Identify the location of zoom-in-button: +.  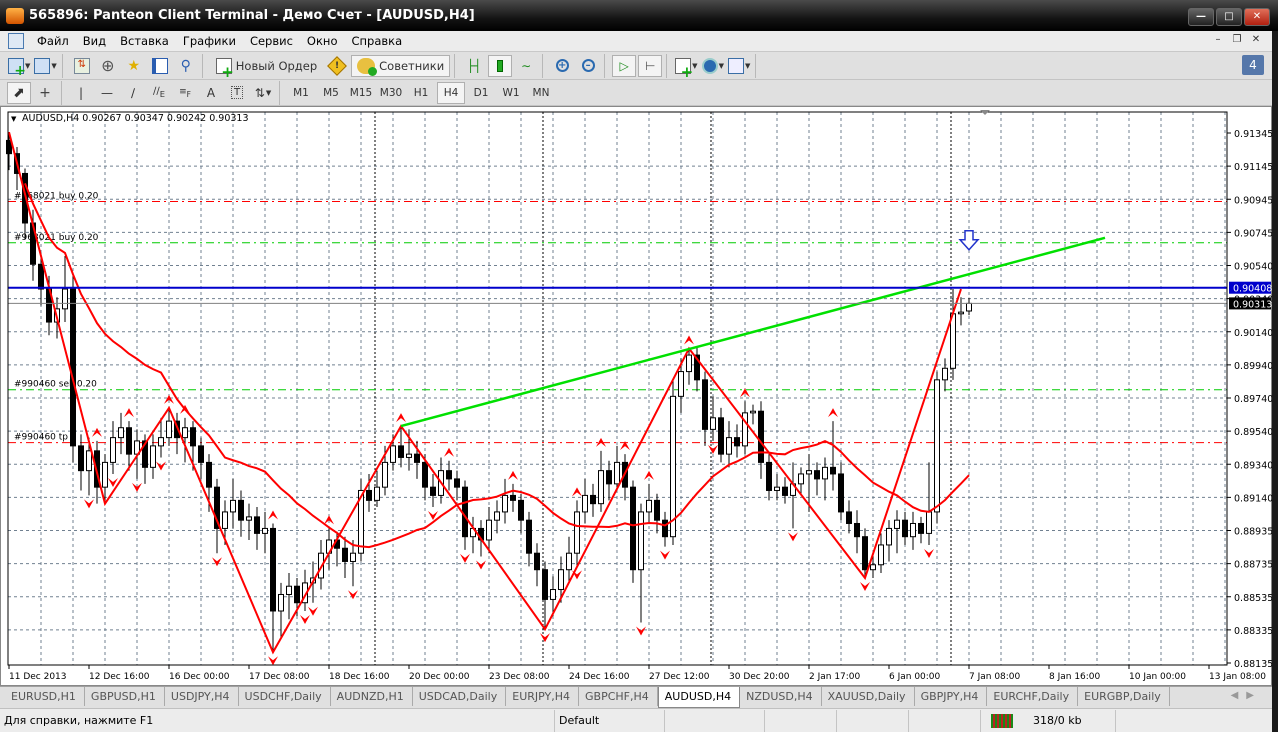
(562, 66).